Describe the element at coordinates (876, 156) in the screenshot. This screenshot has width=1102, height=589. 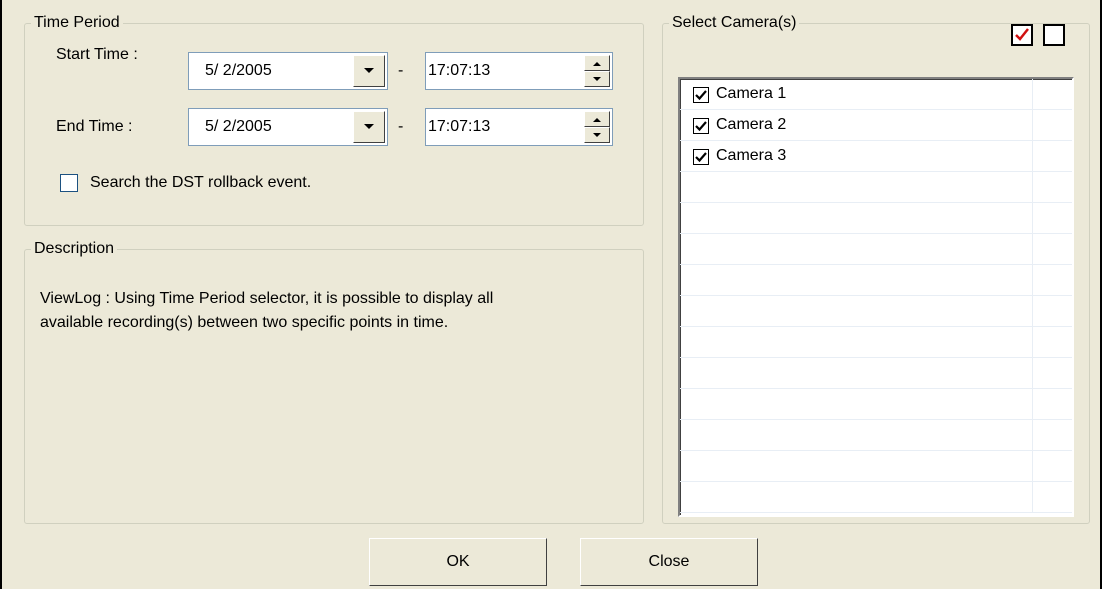
I see `list-item: Camera 3` at that location.